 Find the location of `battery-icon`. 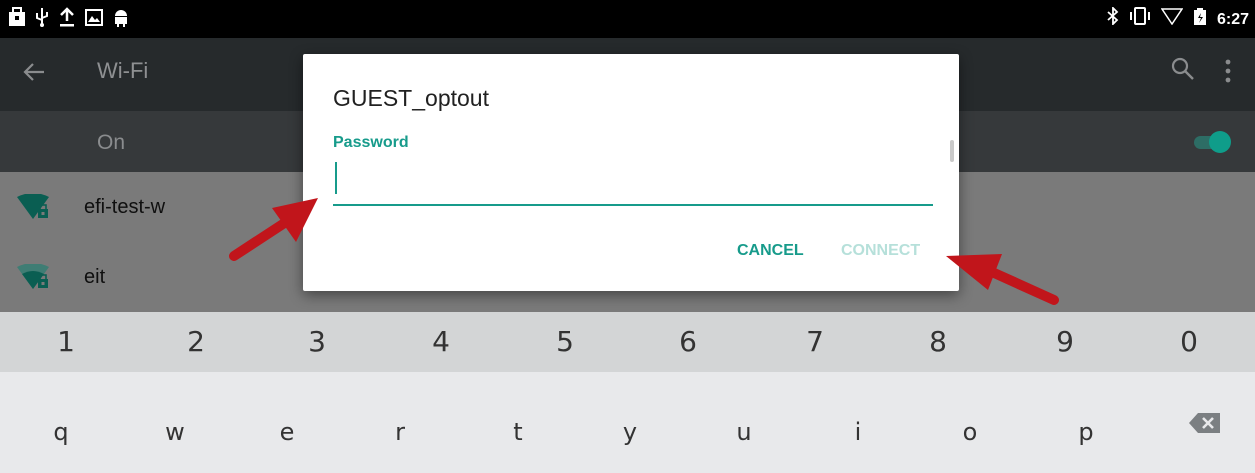

battery-icon is located at coordinates (1200, 19).